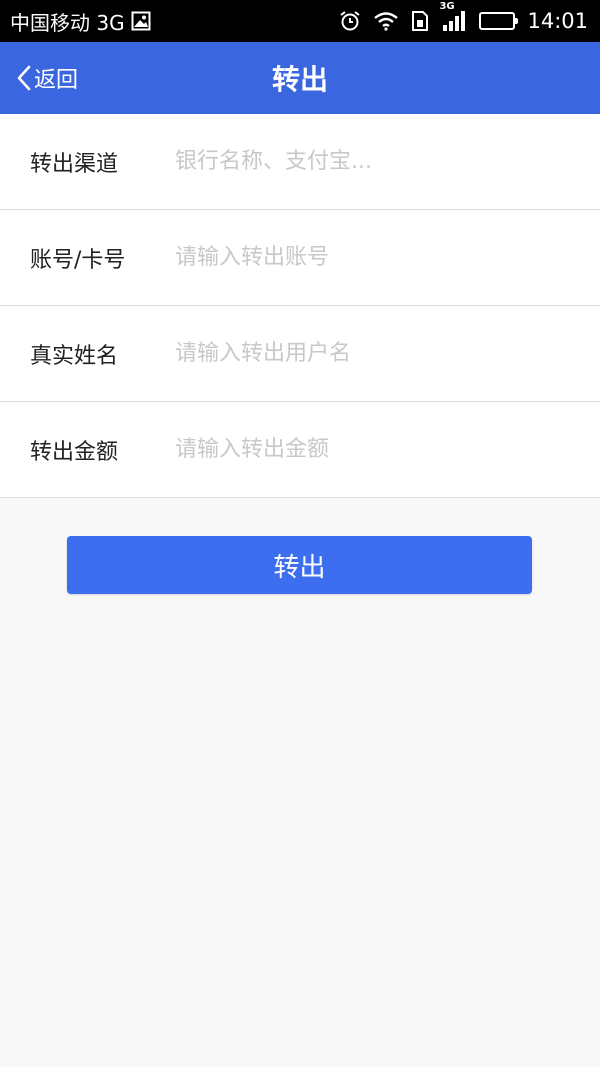 Image resolution: width=600 pixels, height=1067 pixels. What do you see at coordinates (141, 21) in the screenshot?
I see `image-icon` at bounding box center [141, 21].